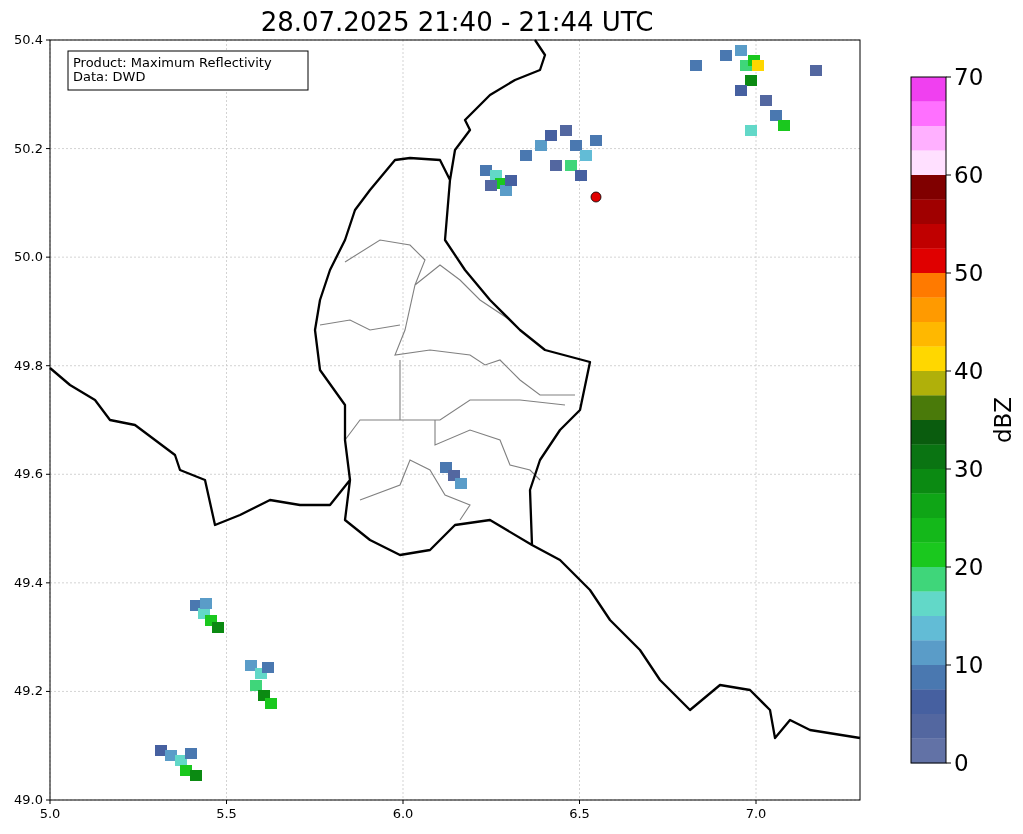  I want to click on x-axis-tick-label: 5.5, so click(226, 813).